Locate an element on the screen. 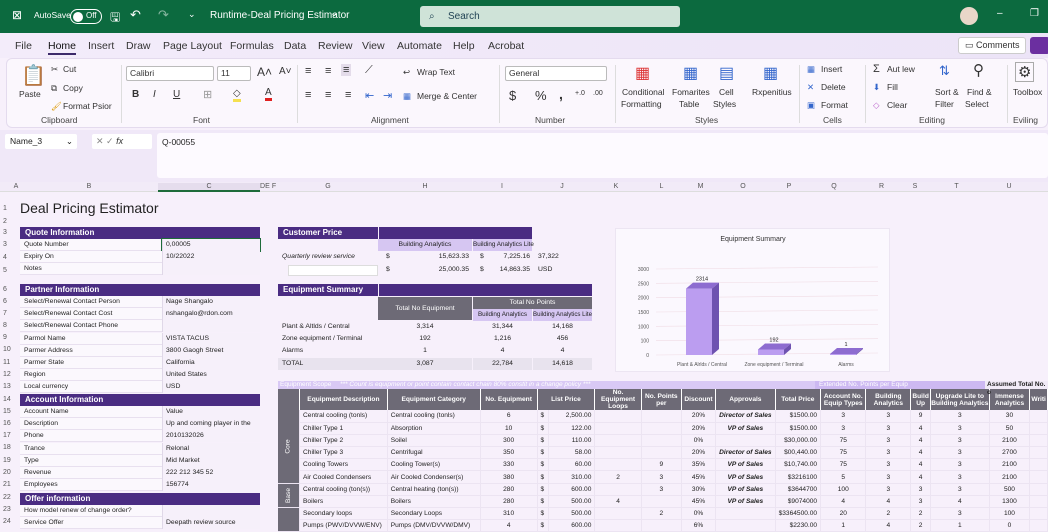  row-header: 12 is located at coordinates (7, 374).